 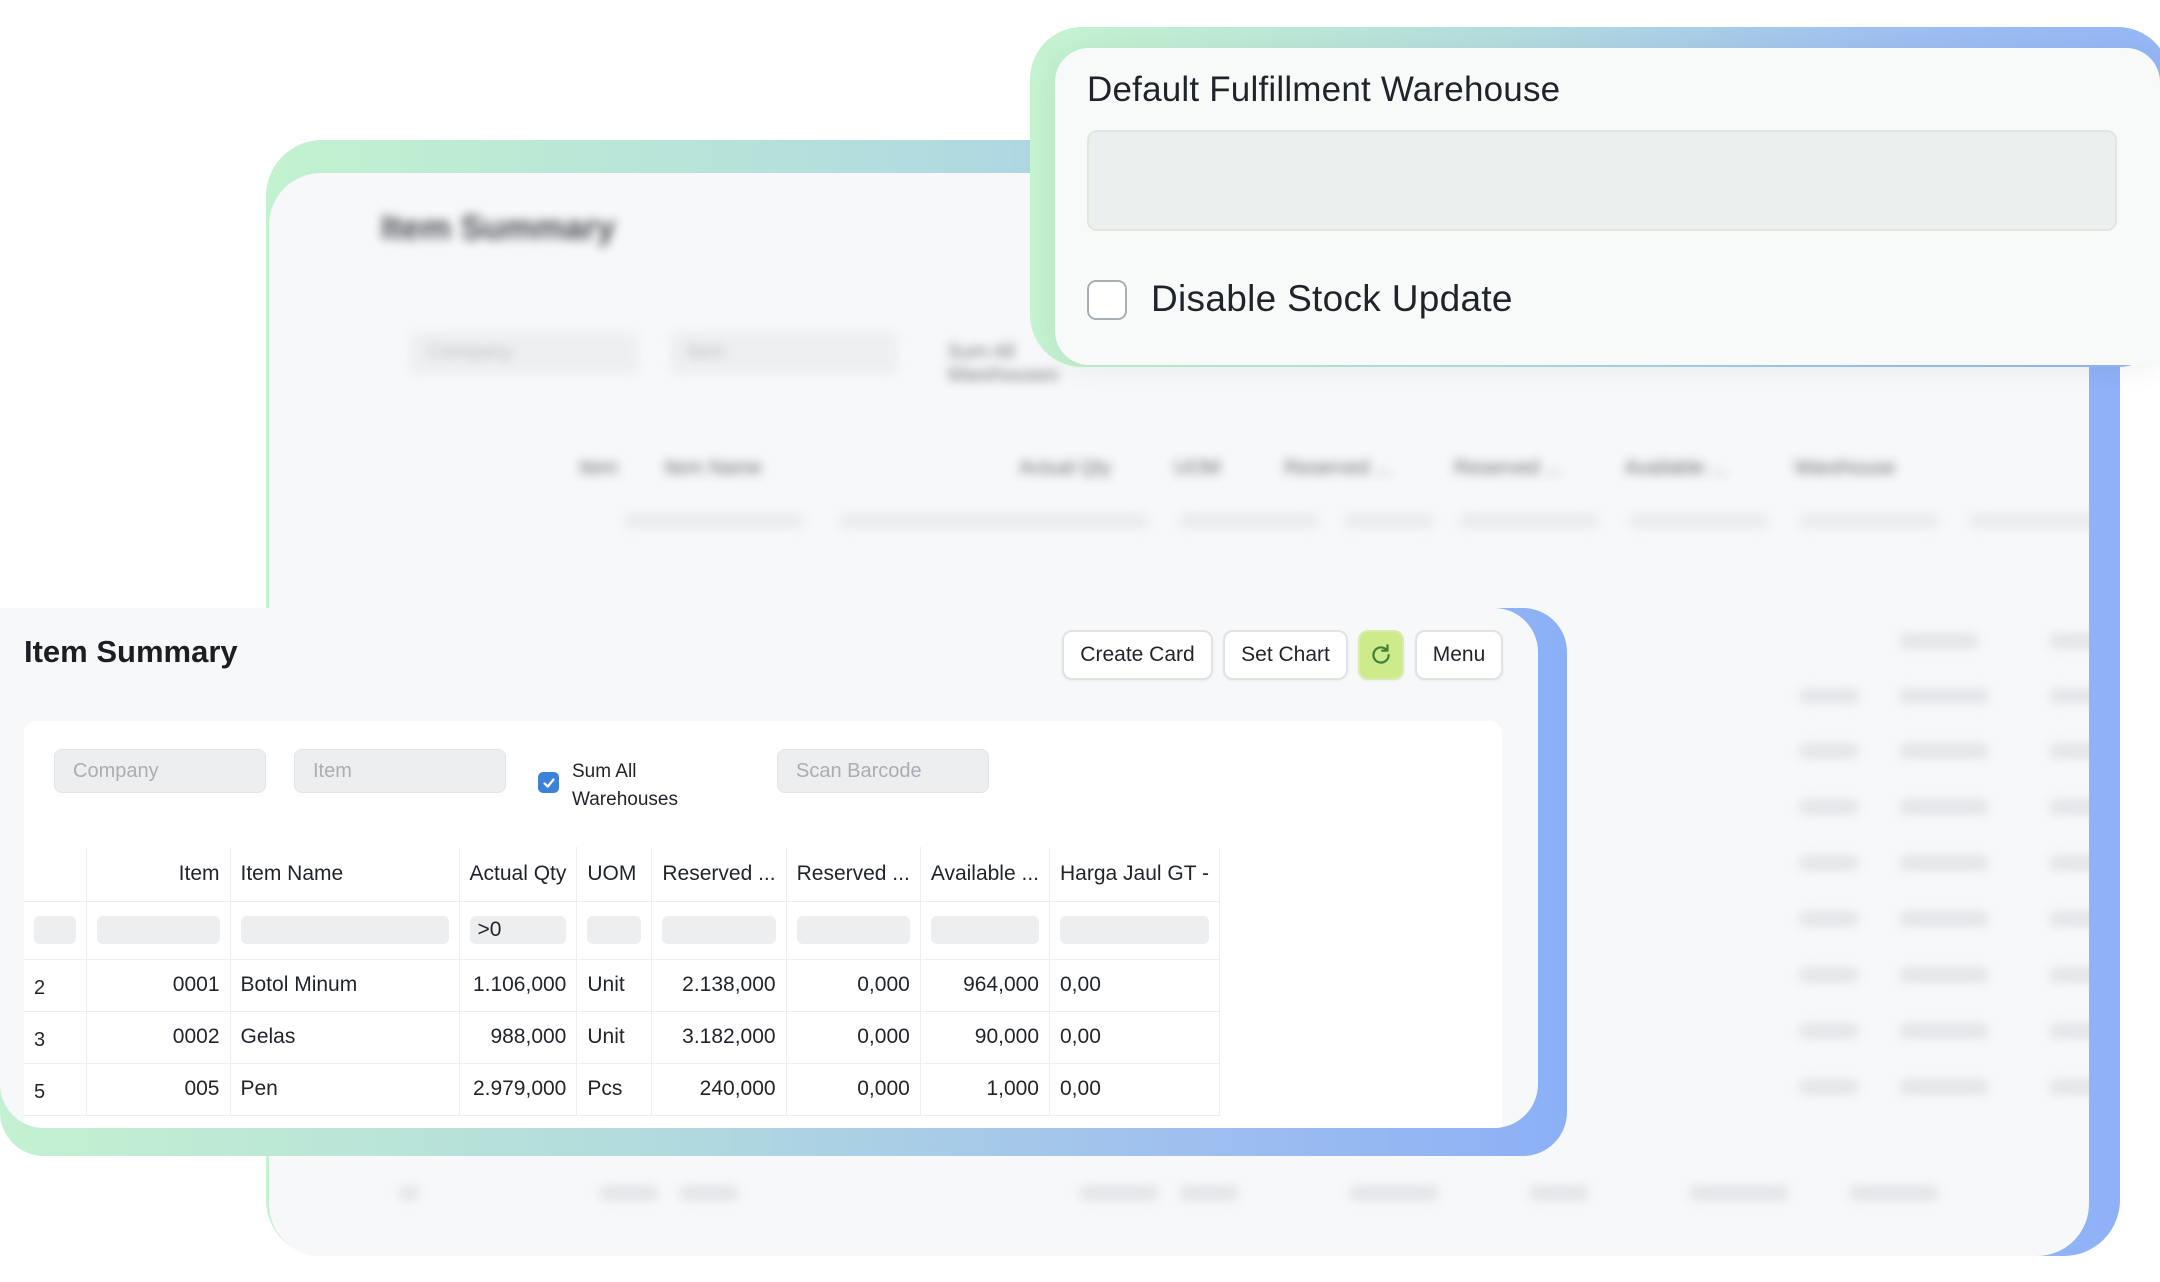 I want to click on refresh-button, so click(x=1381, y=655).